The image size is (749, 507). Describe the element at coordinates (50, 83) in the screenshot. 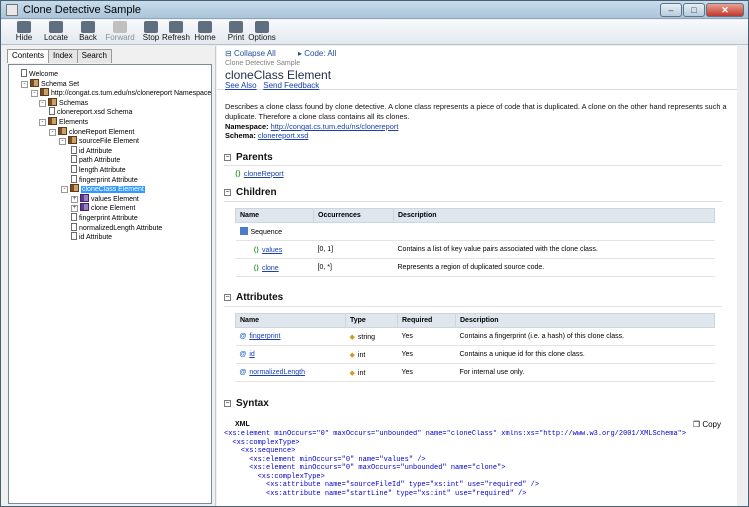

I see `tree-item: - Schema Set` at that location.